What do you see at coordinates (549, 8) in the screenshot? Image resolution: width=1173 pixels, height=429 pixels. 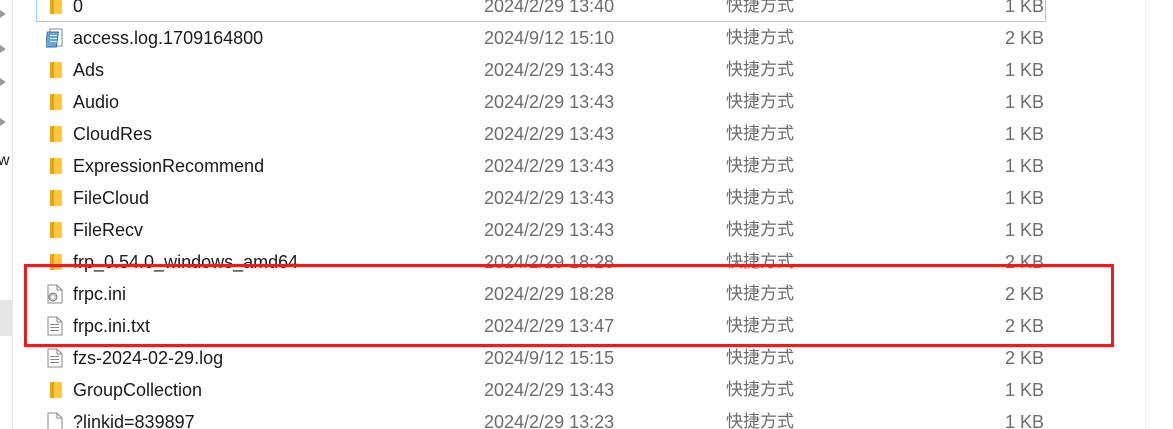 I see `file-date-modified: 2024/2/29 13:40` at bounding box center [549, 8].